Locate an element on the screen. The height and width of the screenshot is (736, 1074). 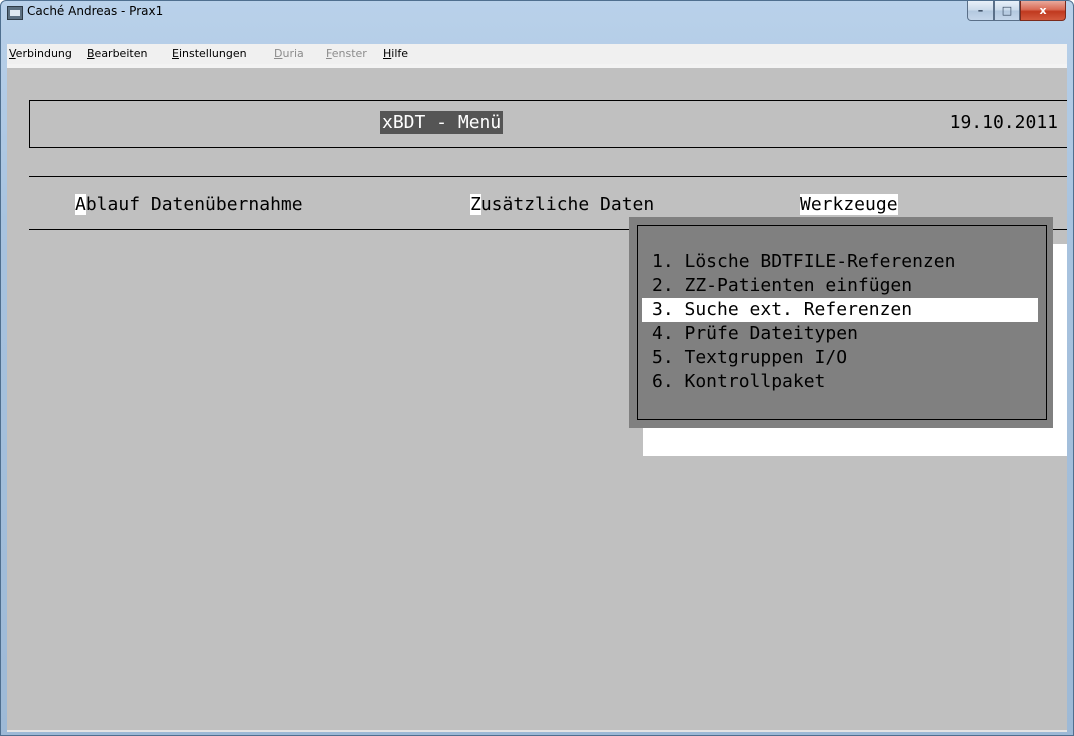
screen-title: xBDT - Menü is located at coordinates (442, 122).